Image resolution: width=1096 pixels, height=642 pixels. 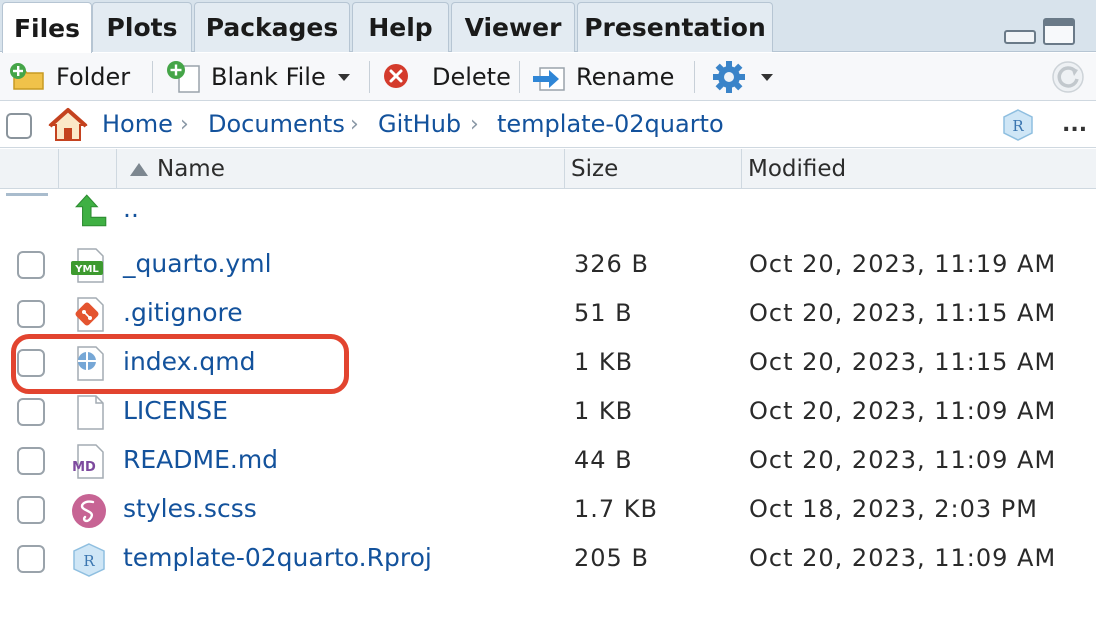 What do you see at coordinates (89, 511) in the screenshot?
I see `sass-file-icon` at bounding box center [89, 511].